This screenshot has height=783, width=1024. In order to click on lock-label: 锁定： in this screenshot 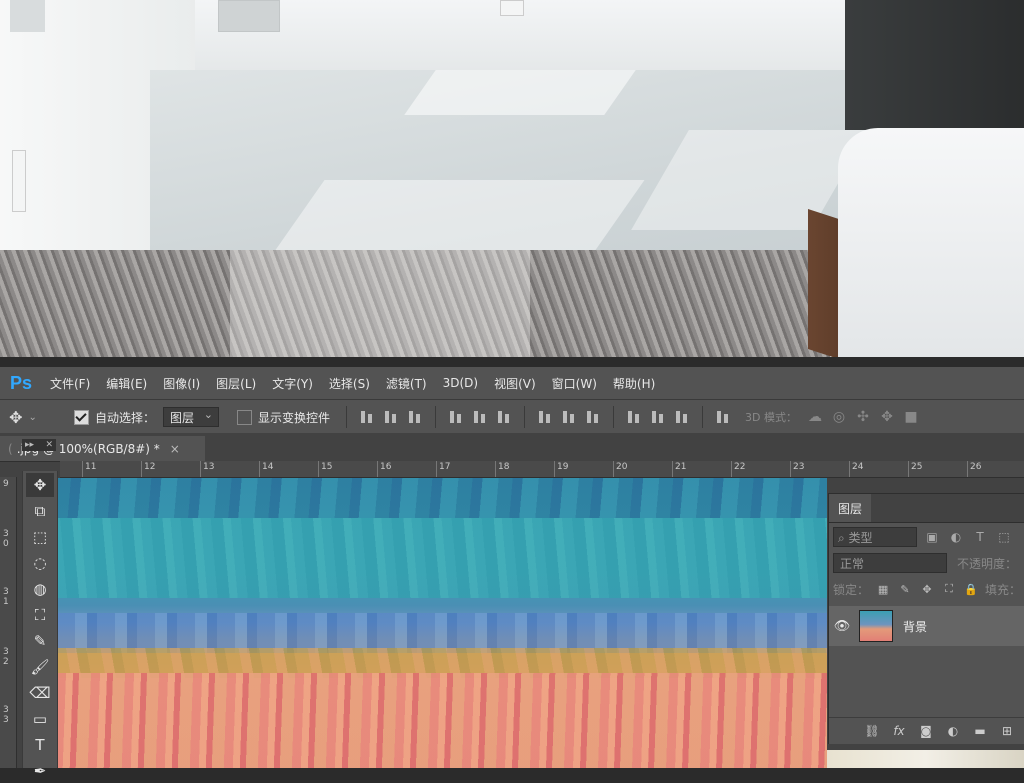, I will do `click(851, 589)`.